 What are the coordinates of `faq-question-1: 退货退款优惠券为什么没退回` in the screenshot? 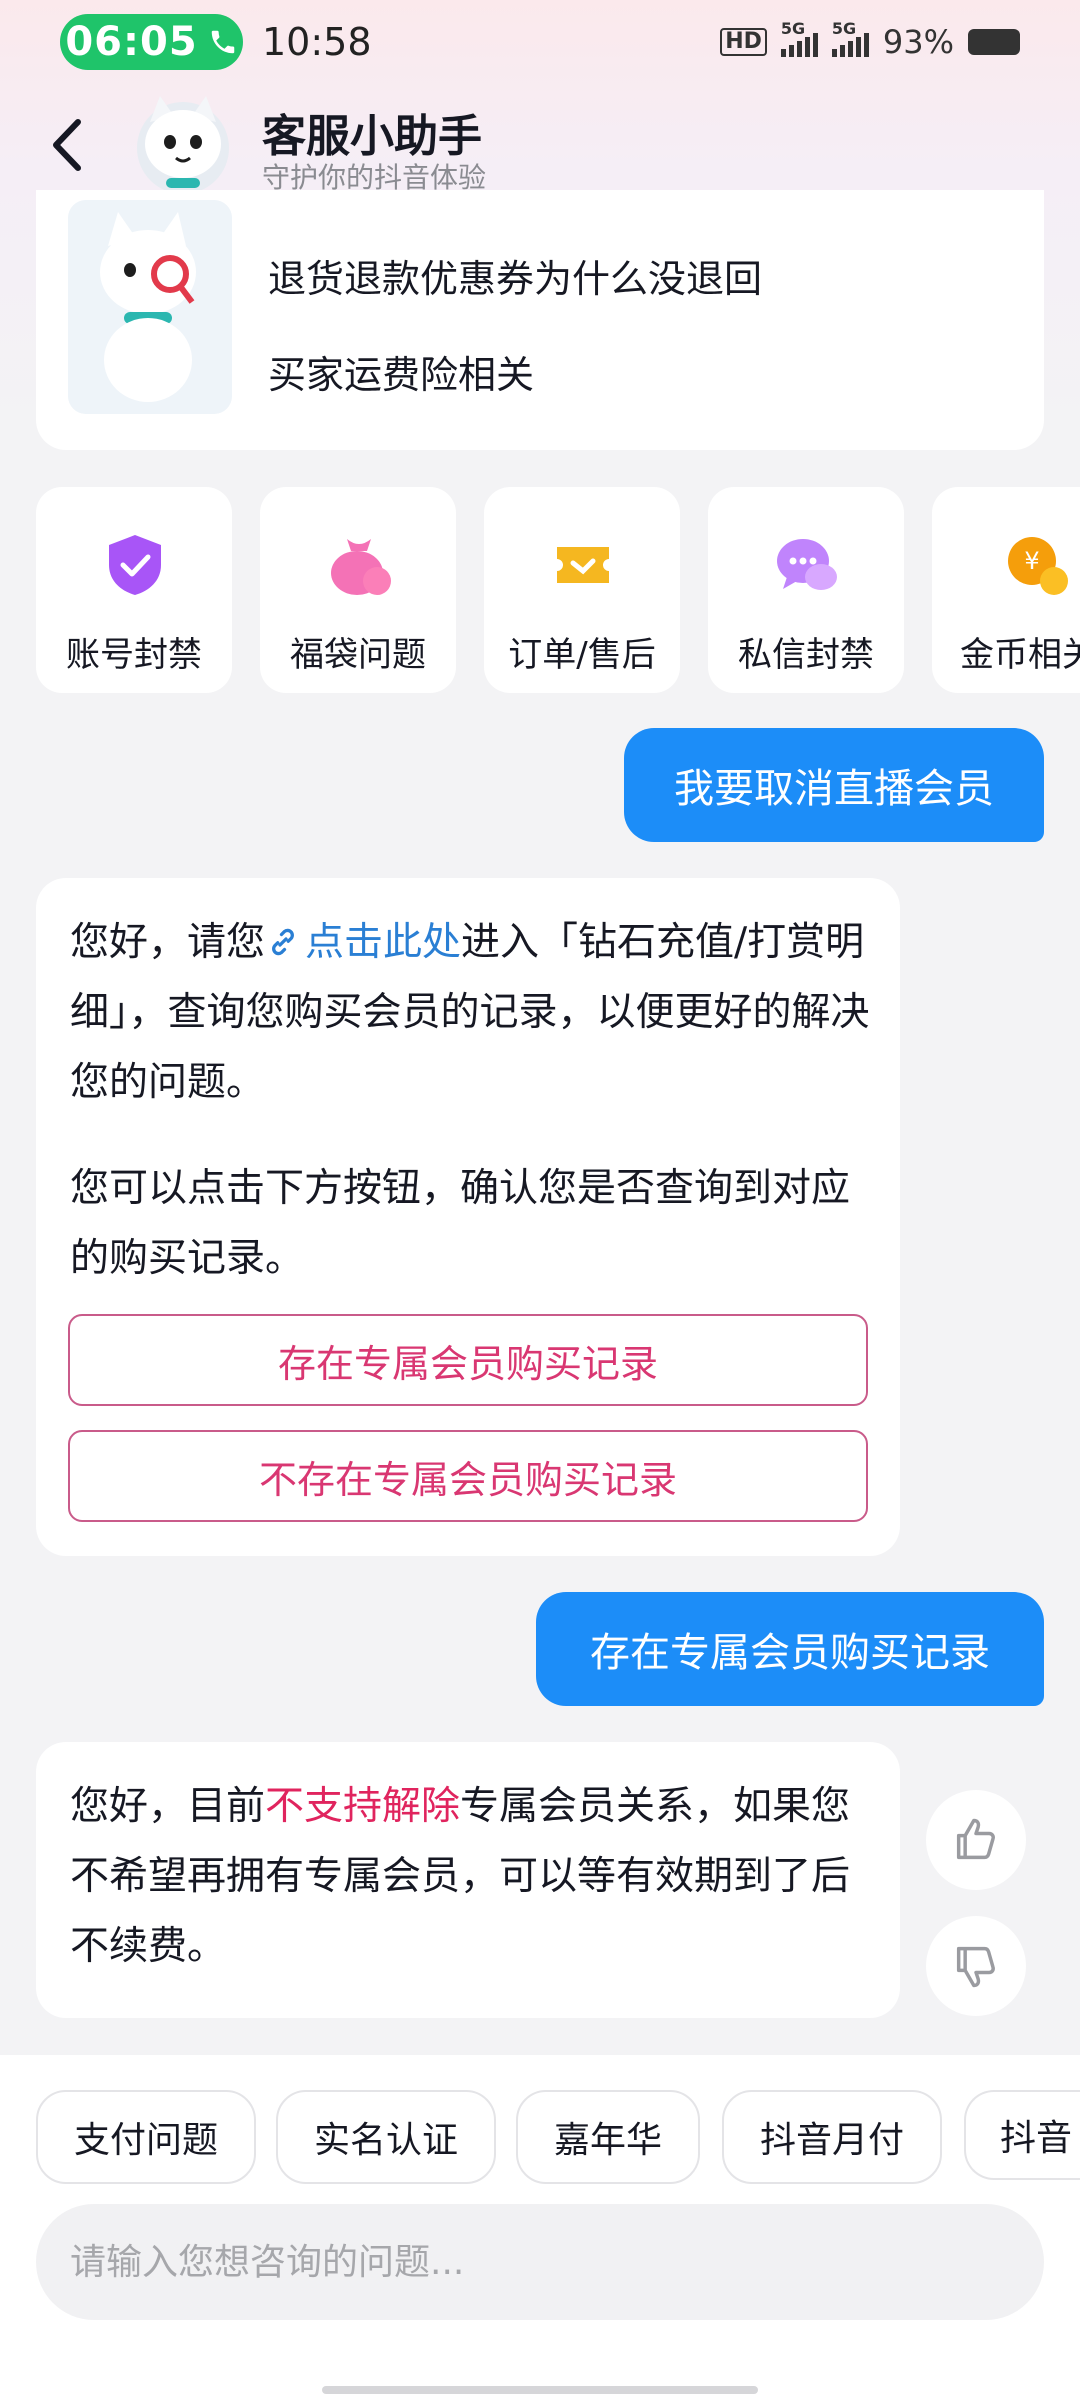 It's located at (515, 275).